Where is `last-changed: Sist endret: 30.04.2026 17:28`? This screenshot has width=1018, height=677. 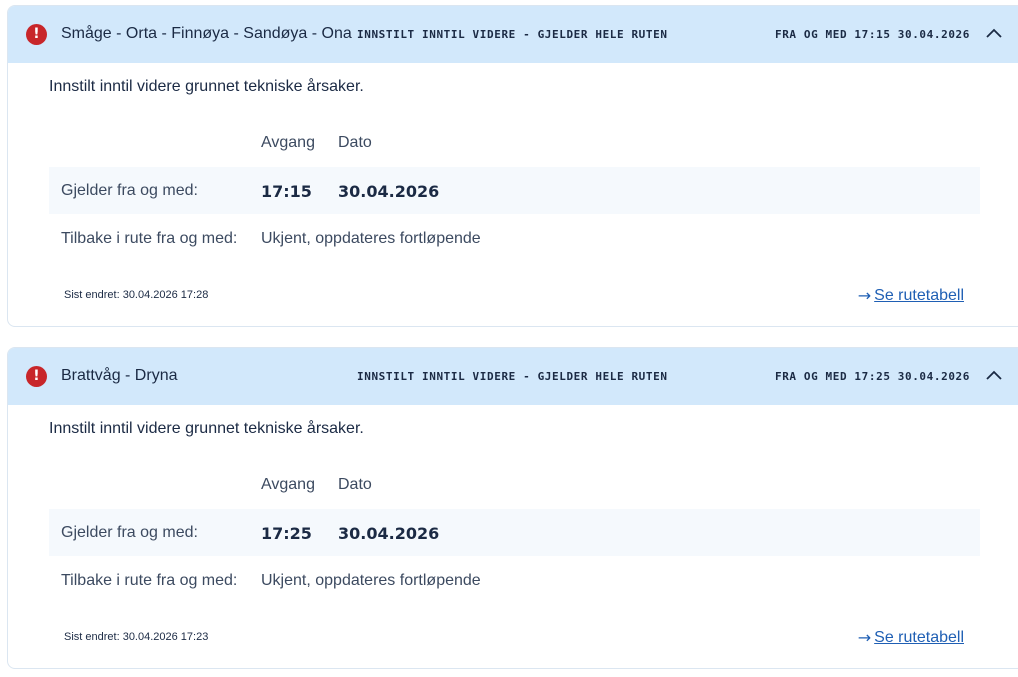 last-changed: Sist endret: 30.04.2026 17:28 is located at coordinates (136, 295).